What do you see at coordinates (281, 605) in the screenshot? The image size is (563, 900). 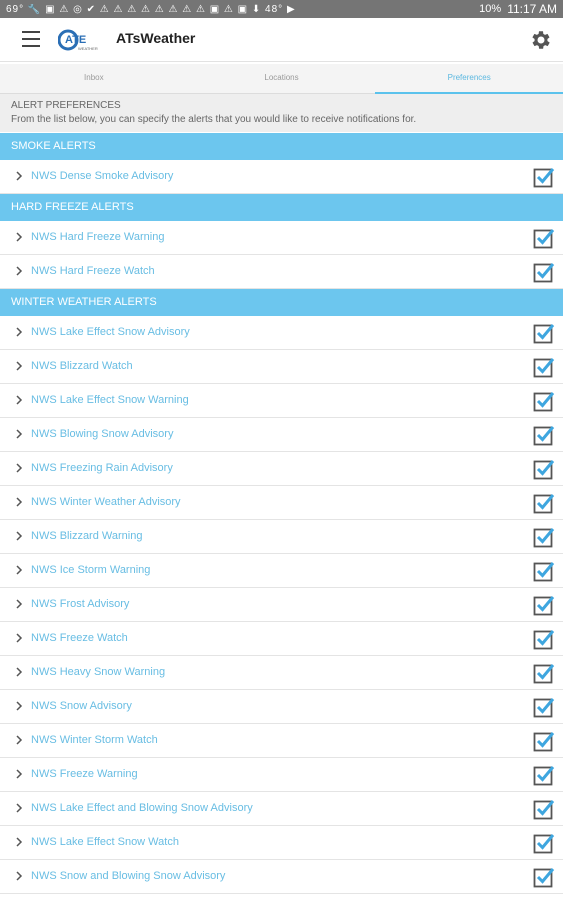 I see `alert-row: NWS Frost Advisory` at bounding box center [281, 605].